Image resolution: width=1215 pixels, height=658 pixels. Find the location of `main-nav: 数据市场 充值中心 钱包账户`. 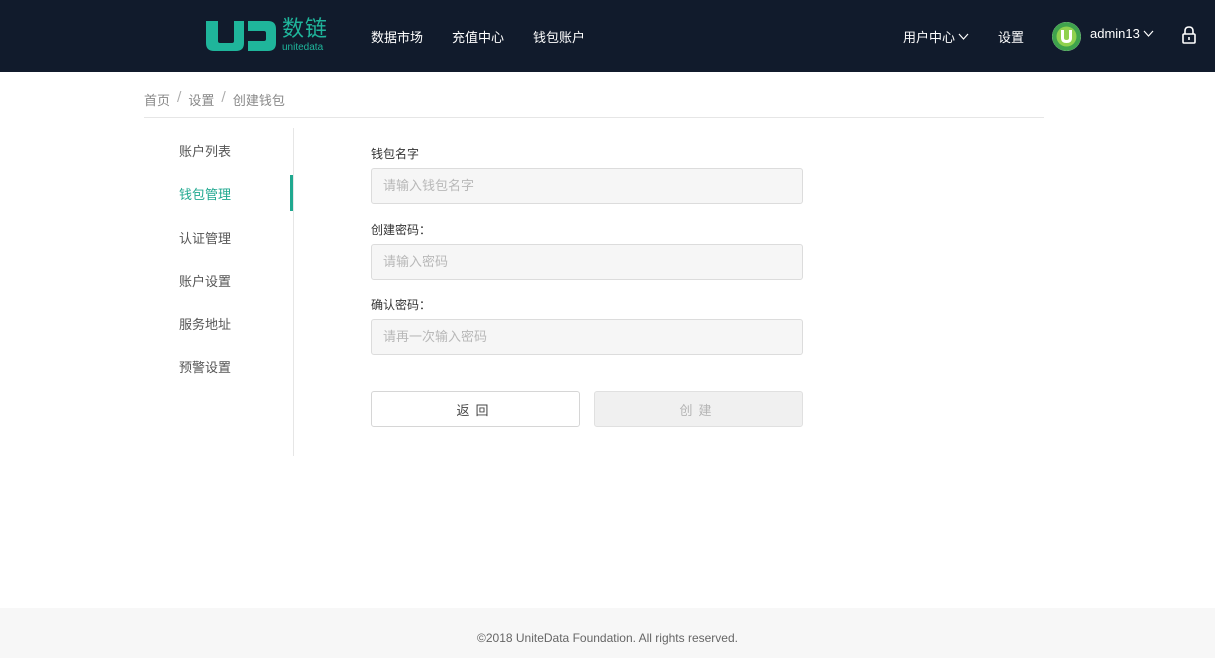

main-nav: 数据市场 充值中心 钱包账户 is located at coordinates (492, 36).